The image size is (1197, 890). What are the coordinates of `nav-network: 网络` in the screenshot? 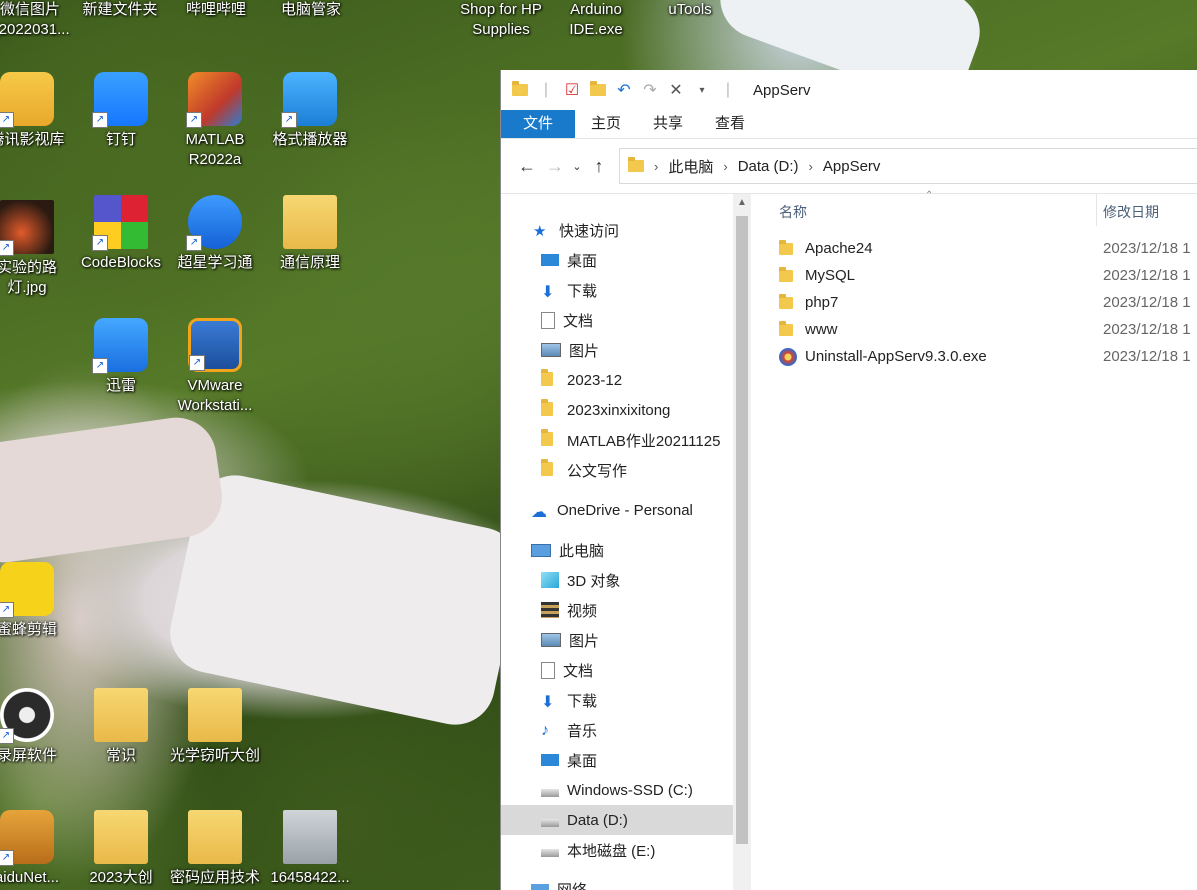 It's located at (617, 882).